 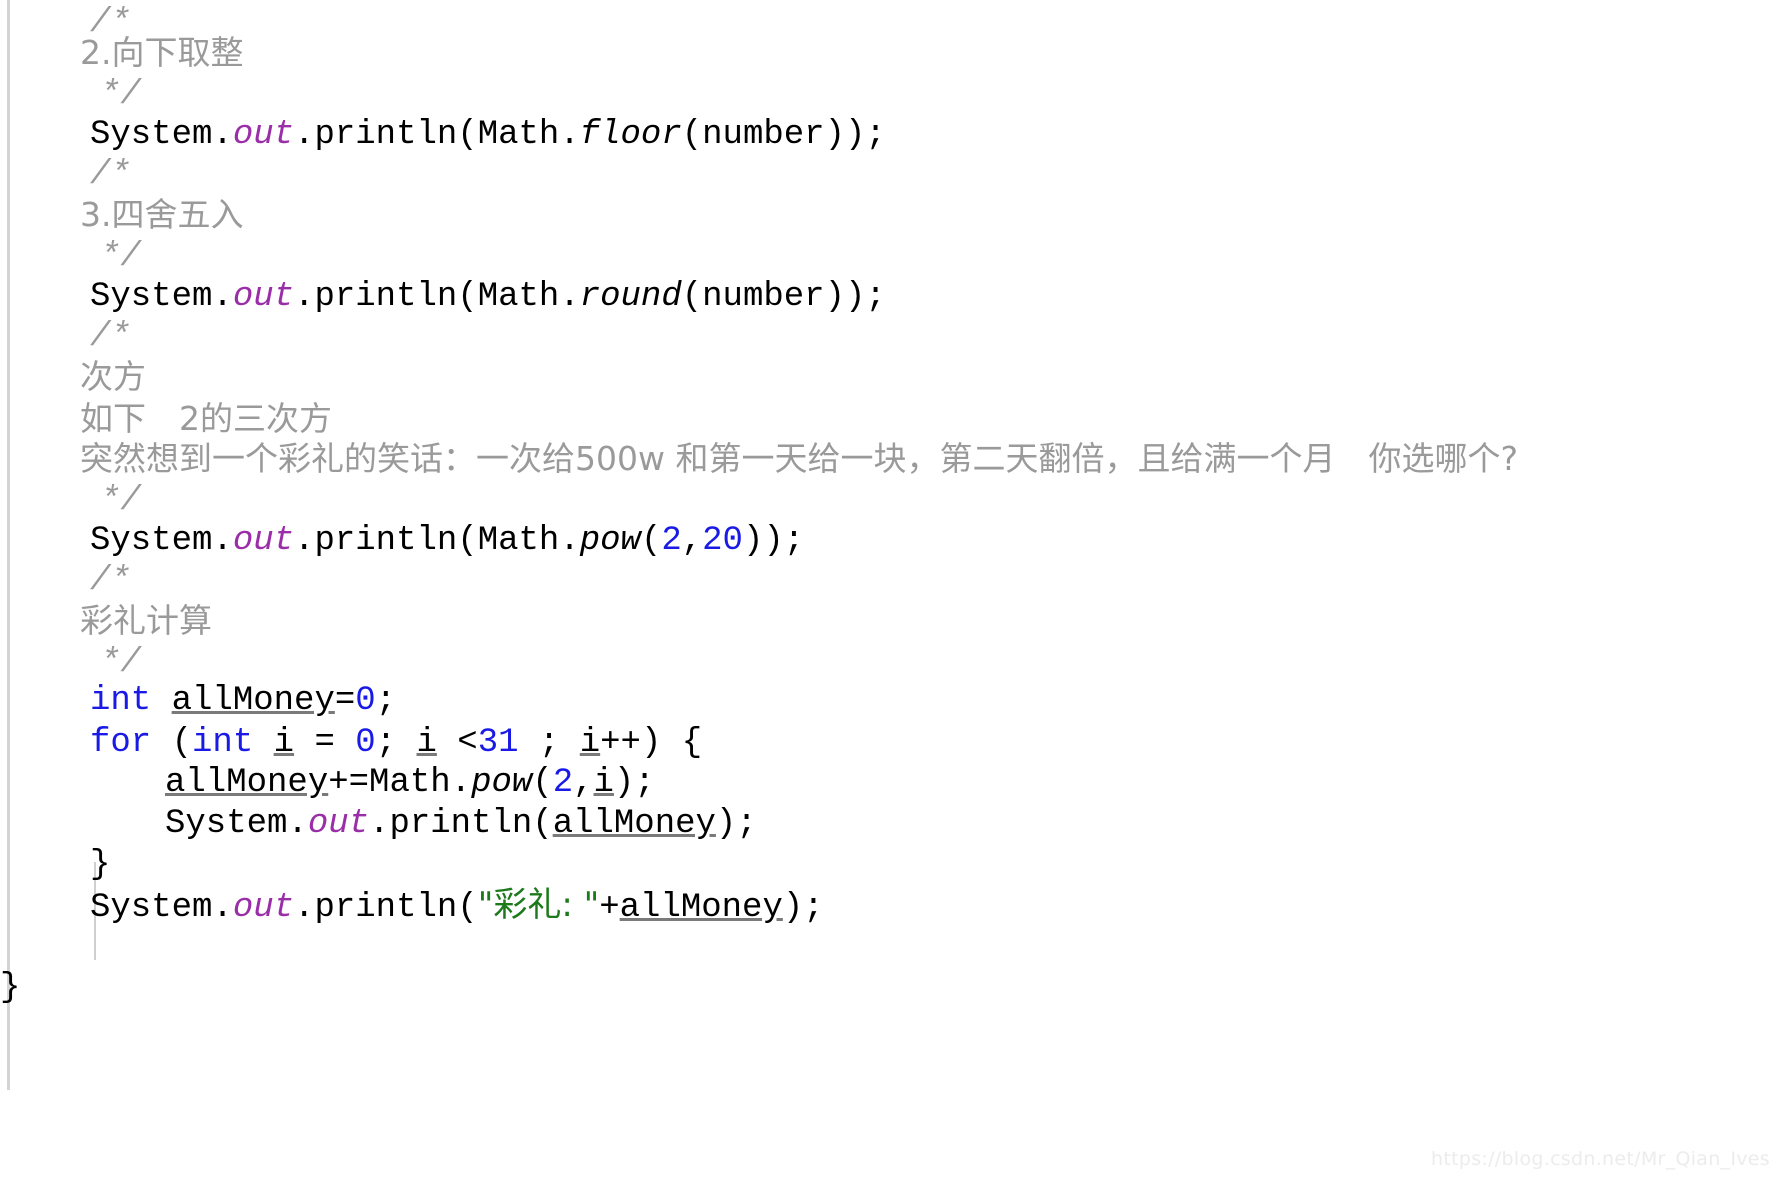 I want to click on token-space: (, so click(x=172, y=743).